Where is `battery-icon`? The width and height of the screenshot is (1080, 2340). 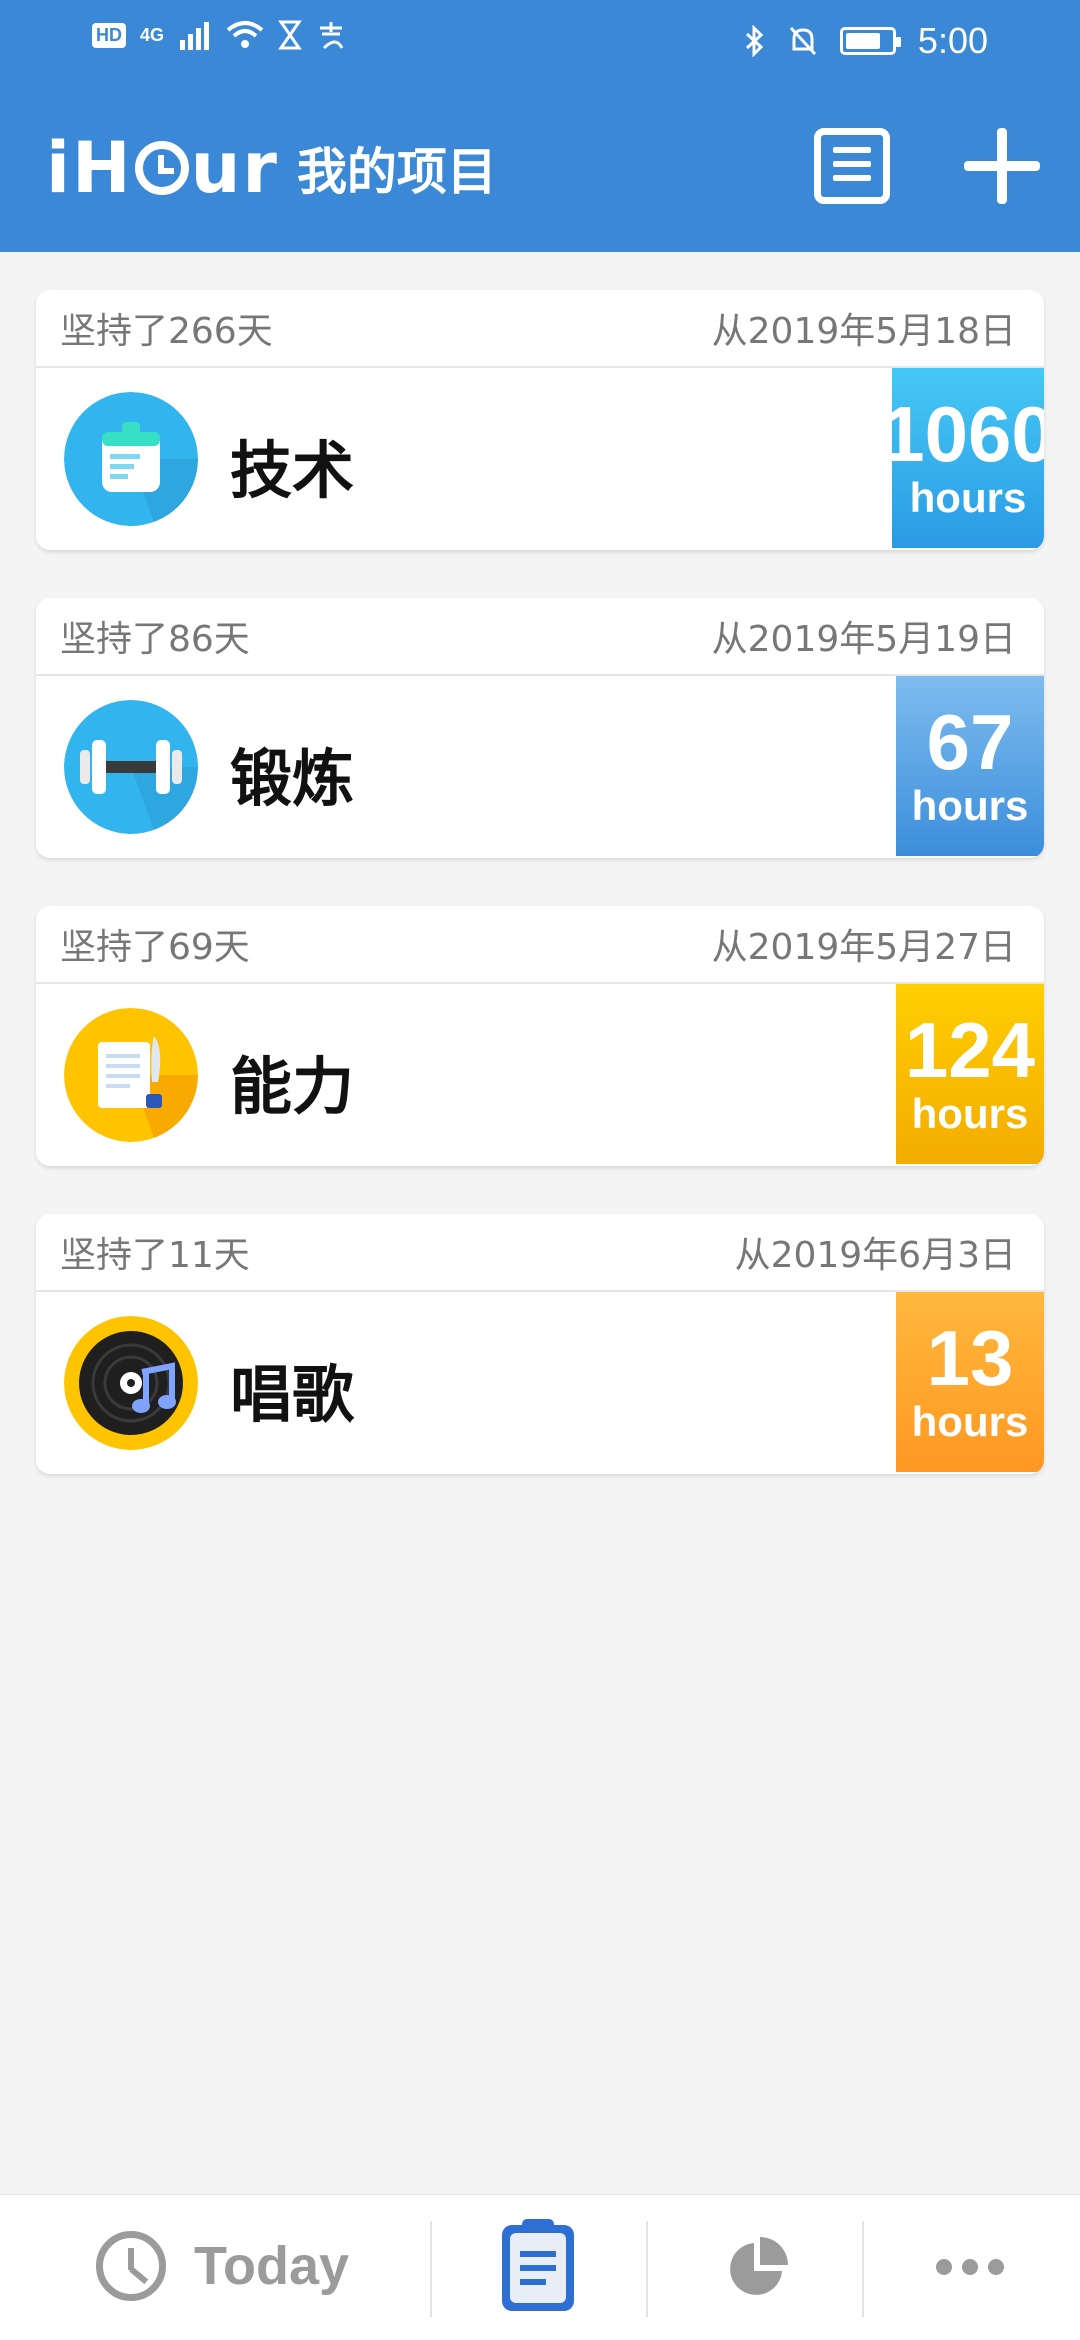
battery-icon is located at coordinates (870, 41).